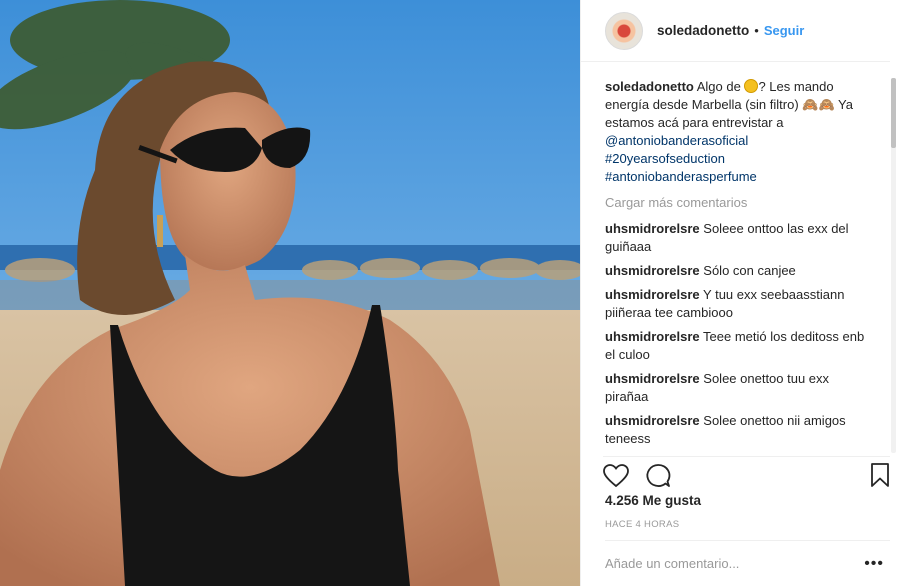 This screenshot has width=898, height=586. I want to click on post-actions-bar, so click(746, 473).